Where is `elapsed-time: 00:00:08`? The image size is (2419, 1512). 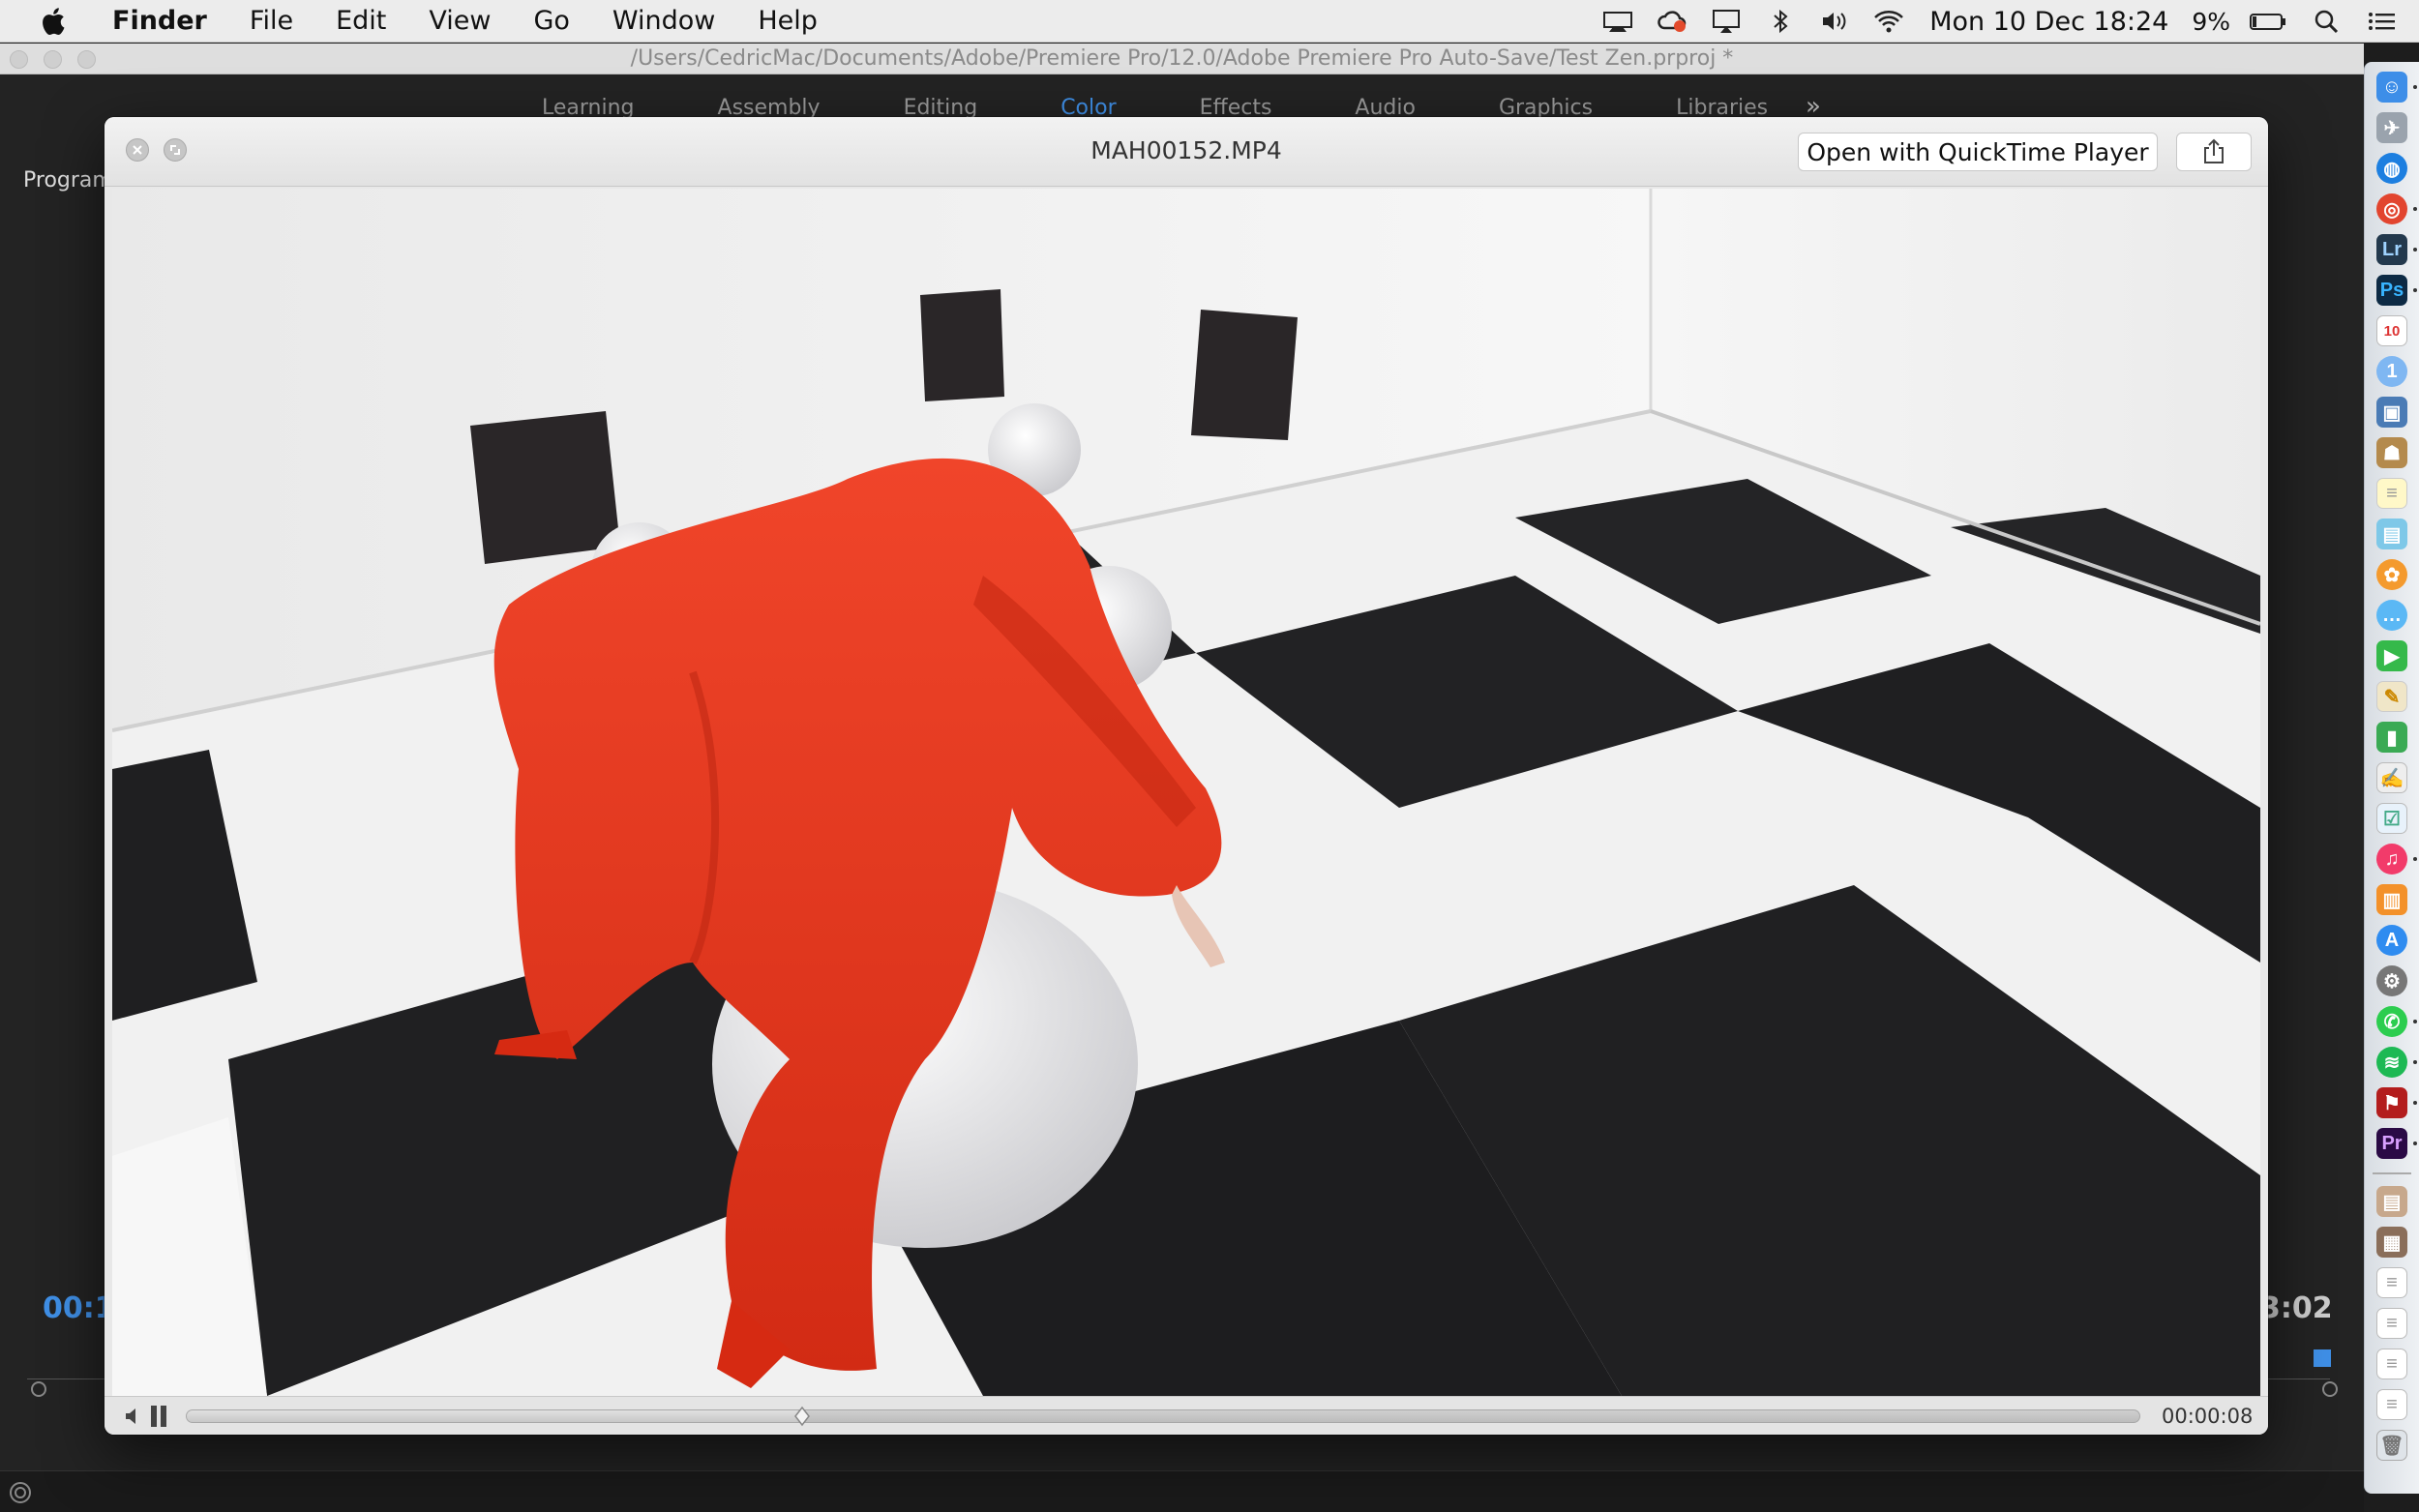
elapsed-time: 00:00:08 is located at coordinates (2208, 1416).